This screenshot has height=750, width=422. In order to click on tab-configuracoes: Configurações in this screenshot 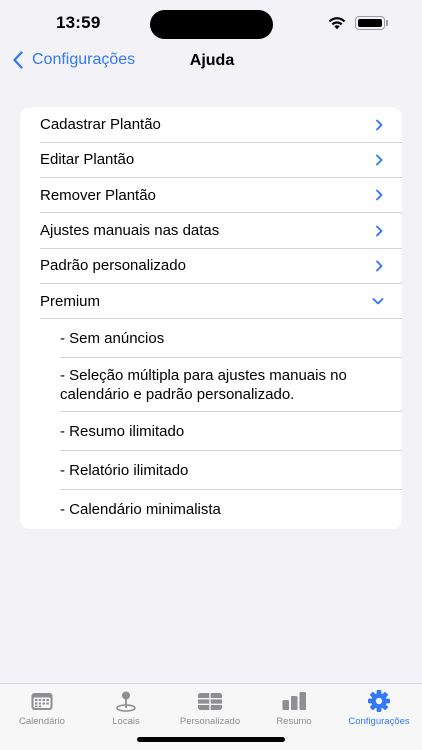, I will do `click(379, 709)`.